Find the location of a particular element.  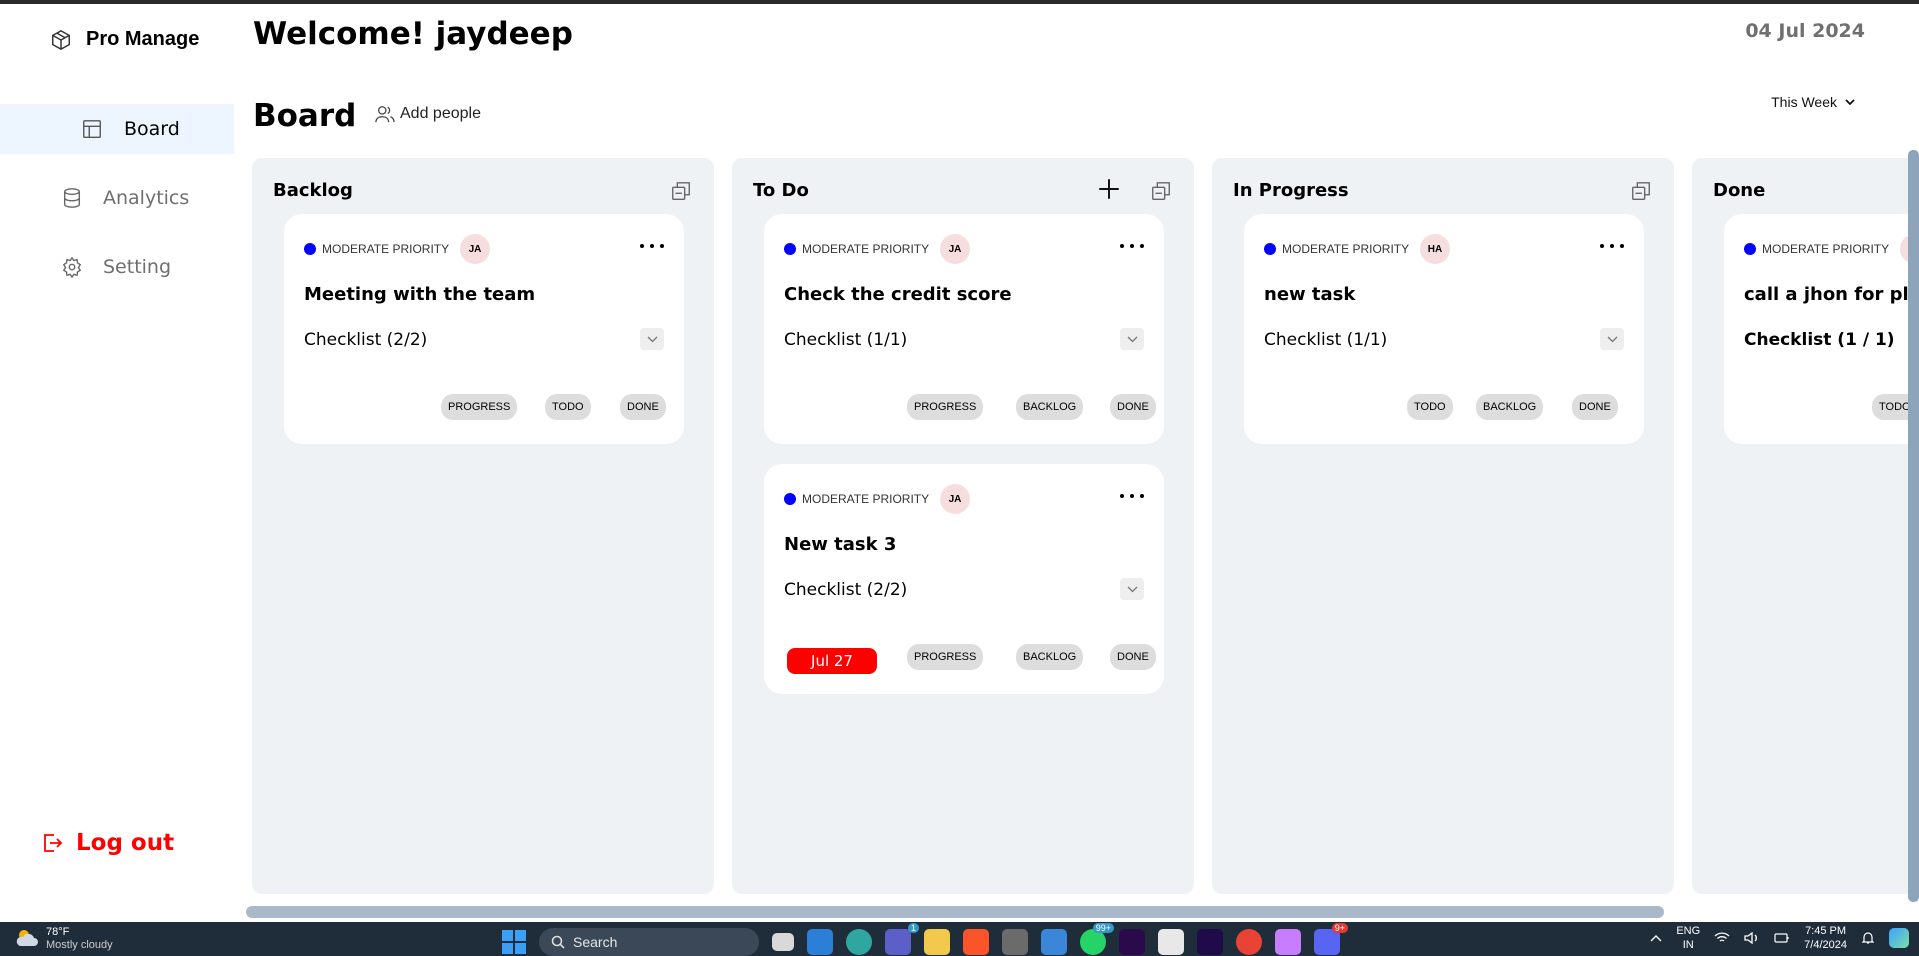

slack-icon is located at coordinates (1171, 942).